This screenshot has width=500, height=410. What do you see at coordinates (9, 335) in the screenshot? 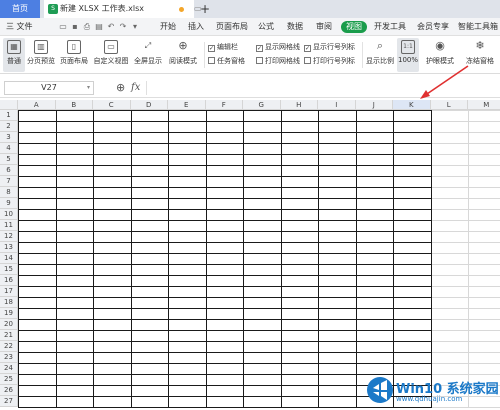
I see `row-header-21: 21` at bounding box center [9, 335].